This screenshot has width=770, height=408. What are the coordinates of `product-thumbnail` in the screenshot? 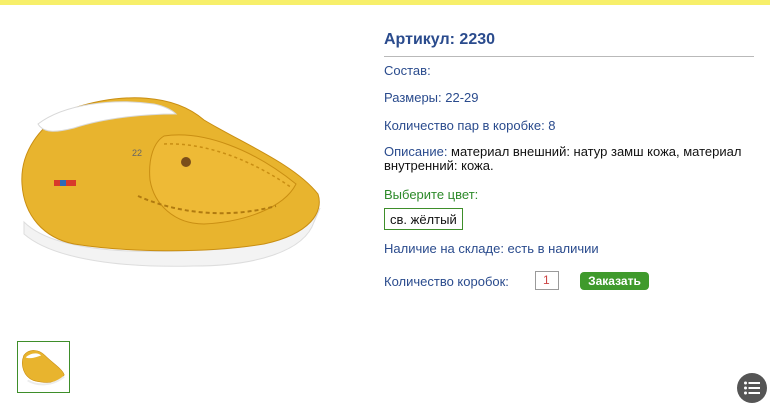 It's located at (43, 367).